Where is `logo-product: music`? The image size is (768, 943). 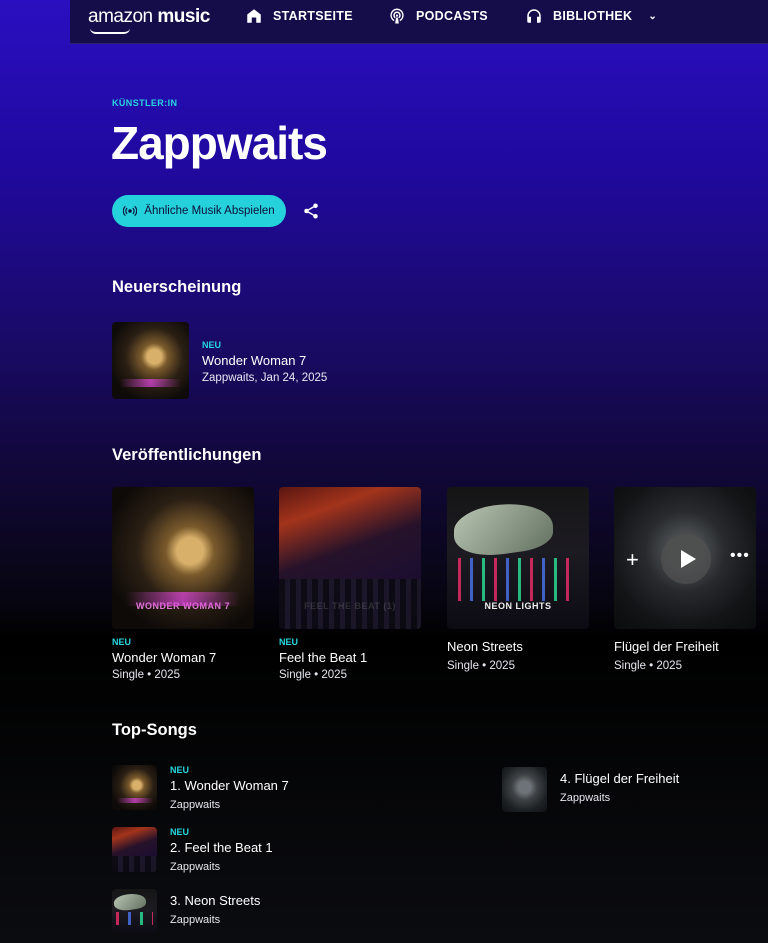 logo-product: music is located at coordinates (183, 16).